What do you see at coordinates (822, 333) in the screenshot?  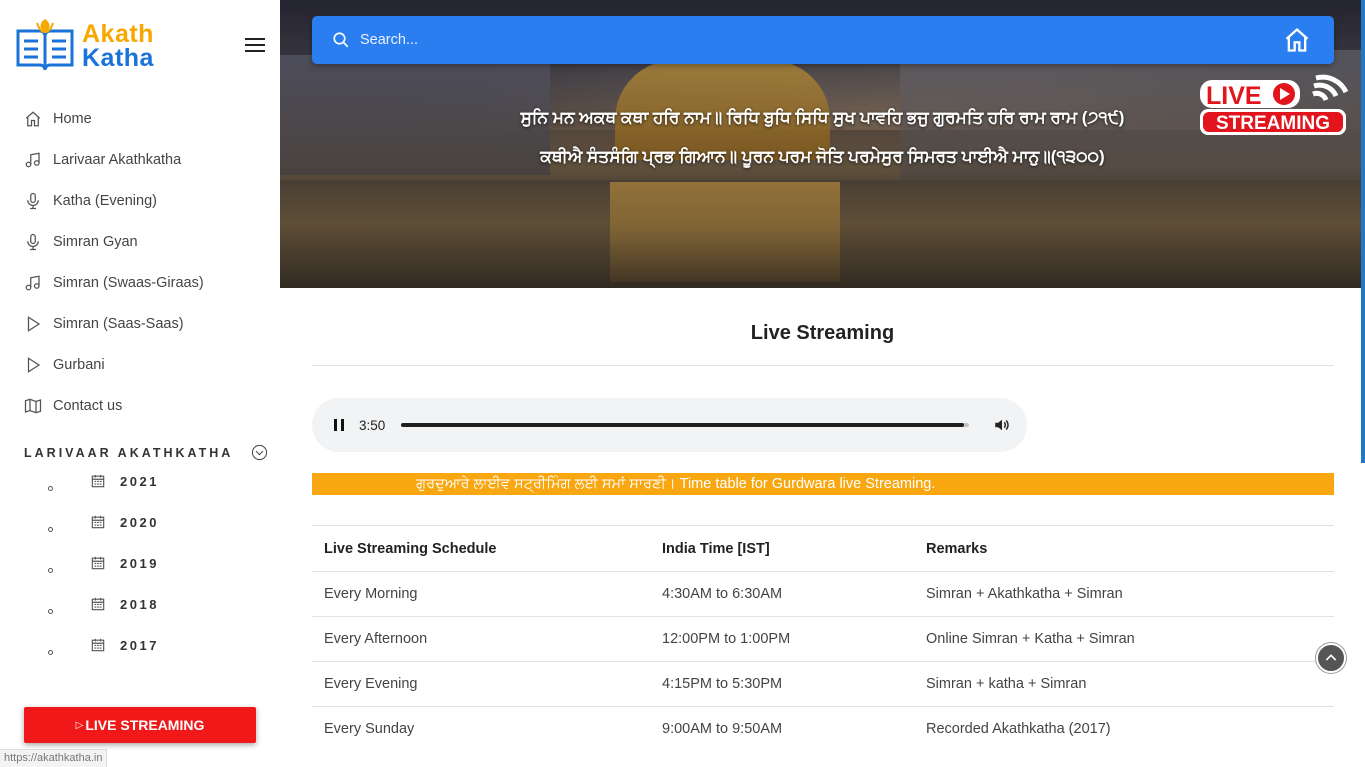 I see `page-title: Live Streaming` at bounding box center [822, 333].